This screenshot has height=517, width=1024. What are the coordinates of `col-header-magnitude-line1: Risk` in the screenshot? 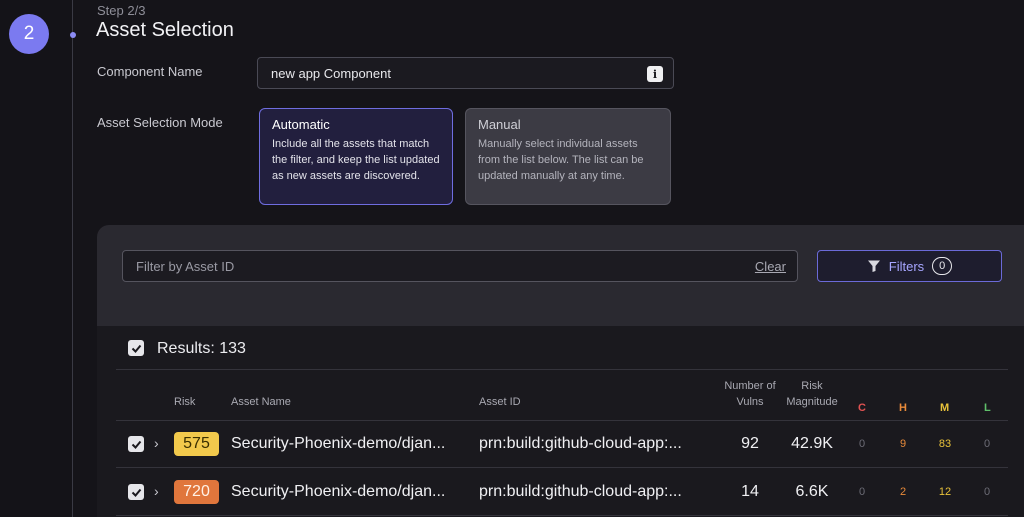 It's located at (812, 386).